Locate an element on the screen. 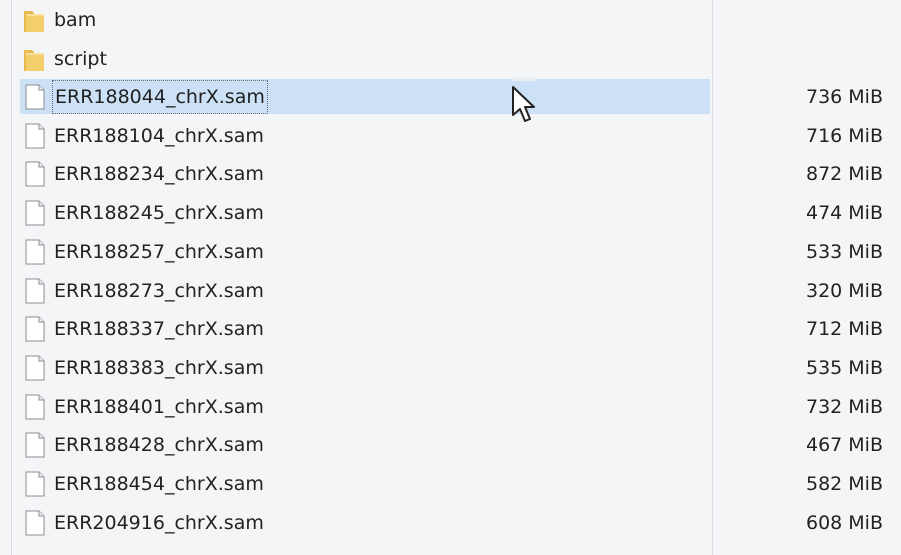 The height and width of the screenshot is (555, 901). file-row: ERR188257_chrX.sam 533 MiB is located at coordinates (455, 252).